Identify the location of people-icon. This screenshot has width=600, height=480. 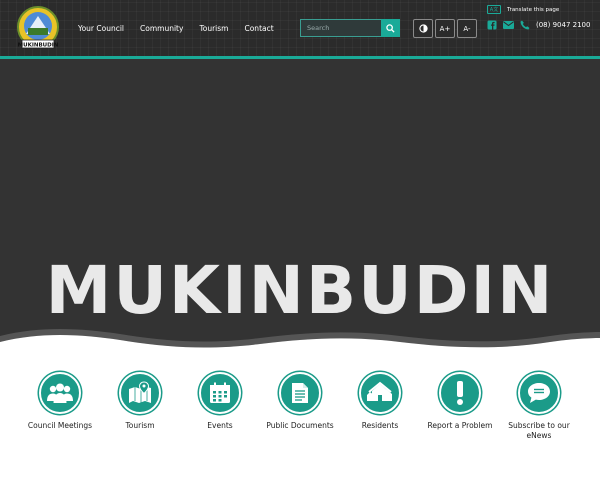
(60, 393).